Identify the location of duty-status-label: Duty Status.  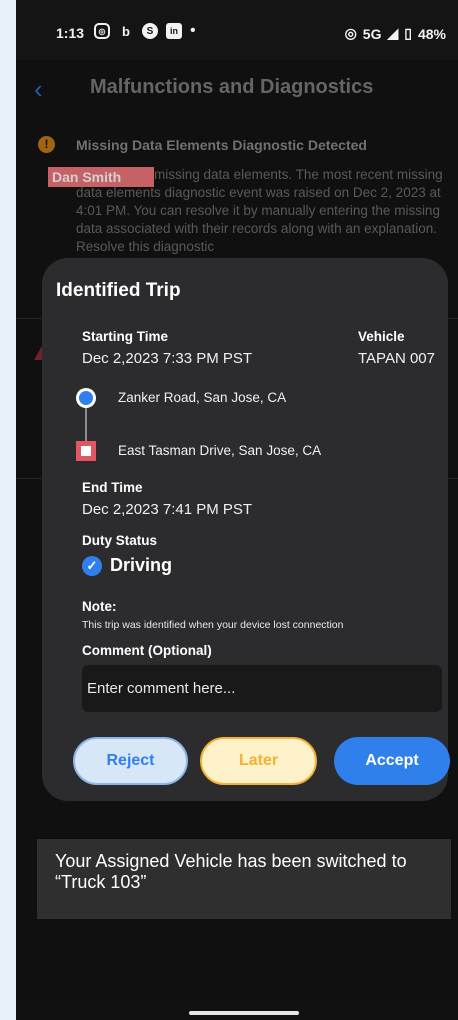
(120, 540).